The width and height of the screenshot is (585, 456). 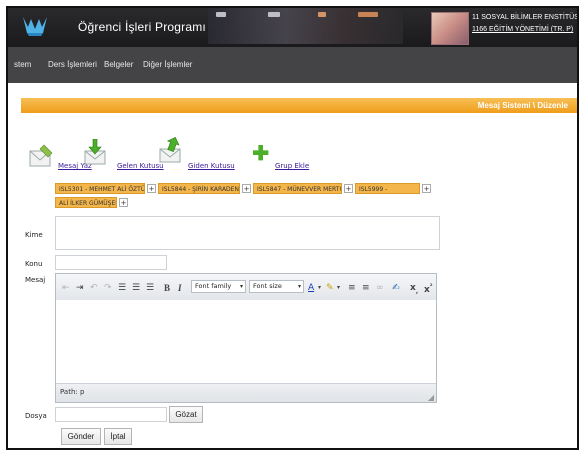 I want to click on numbered-list-icon: ≡, so click(x=366, y=288).